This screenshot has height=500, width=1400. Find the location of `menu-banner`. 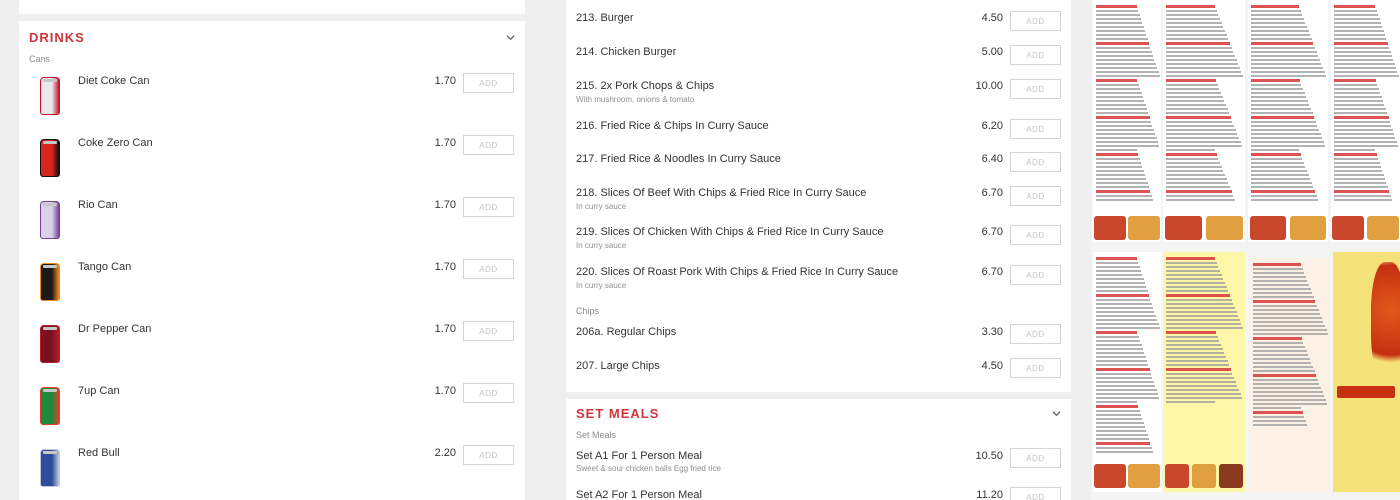

menu-banner is located at coordinates (1366, 392).